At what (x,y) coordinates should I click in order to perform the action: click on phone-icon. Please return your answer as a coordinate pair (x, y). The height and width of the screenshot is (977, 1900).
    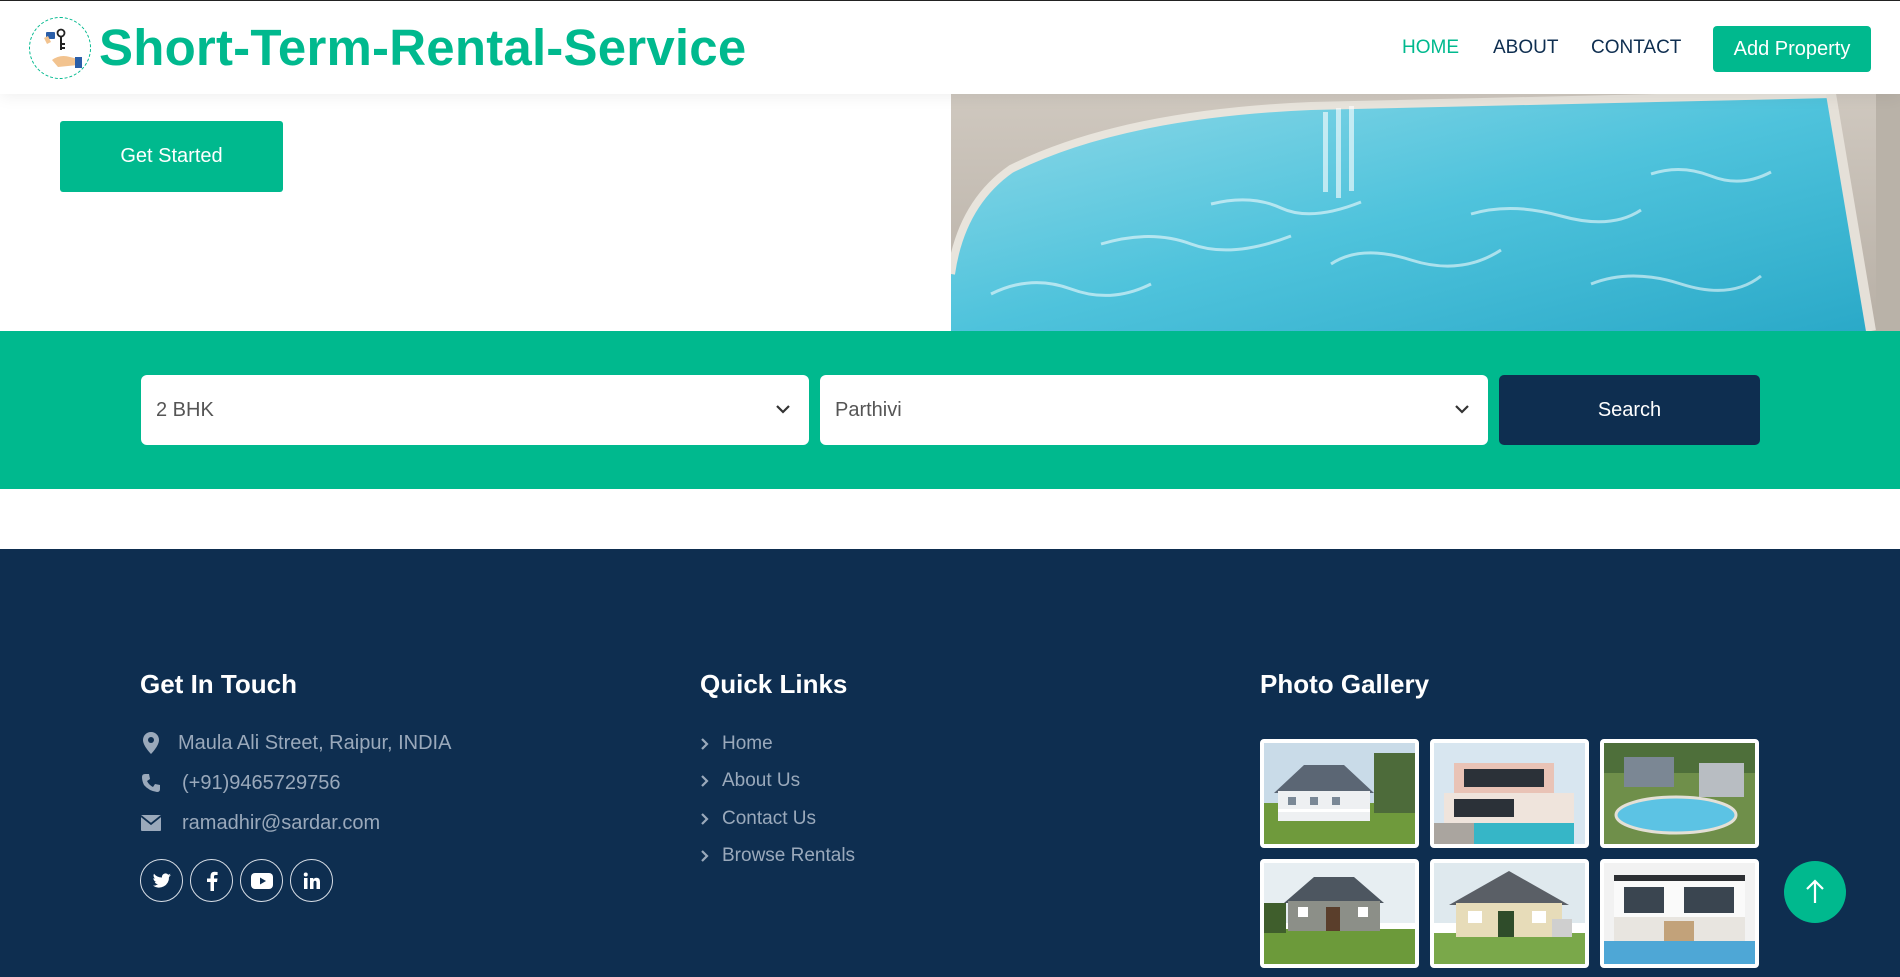
    Looking at the image, I should click on (151, 783).